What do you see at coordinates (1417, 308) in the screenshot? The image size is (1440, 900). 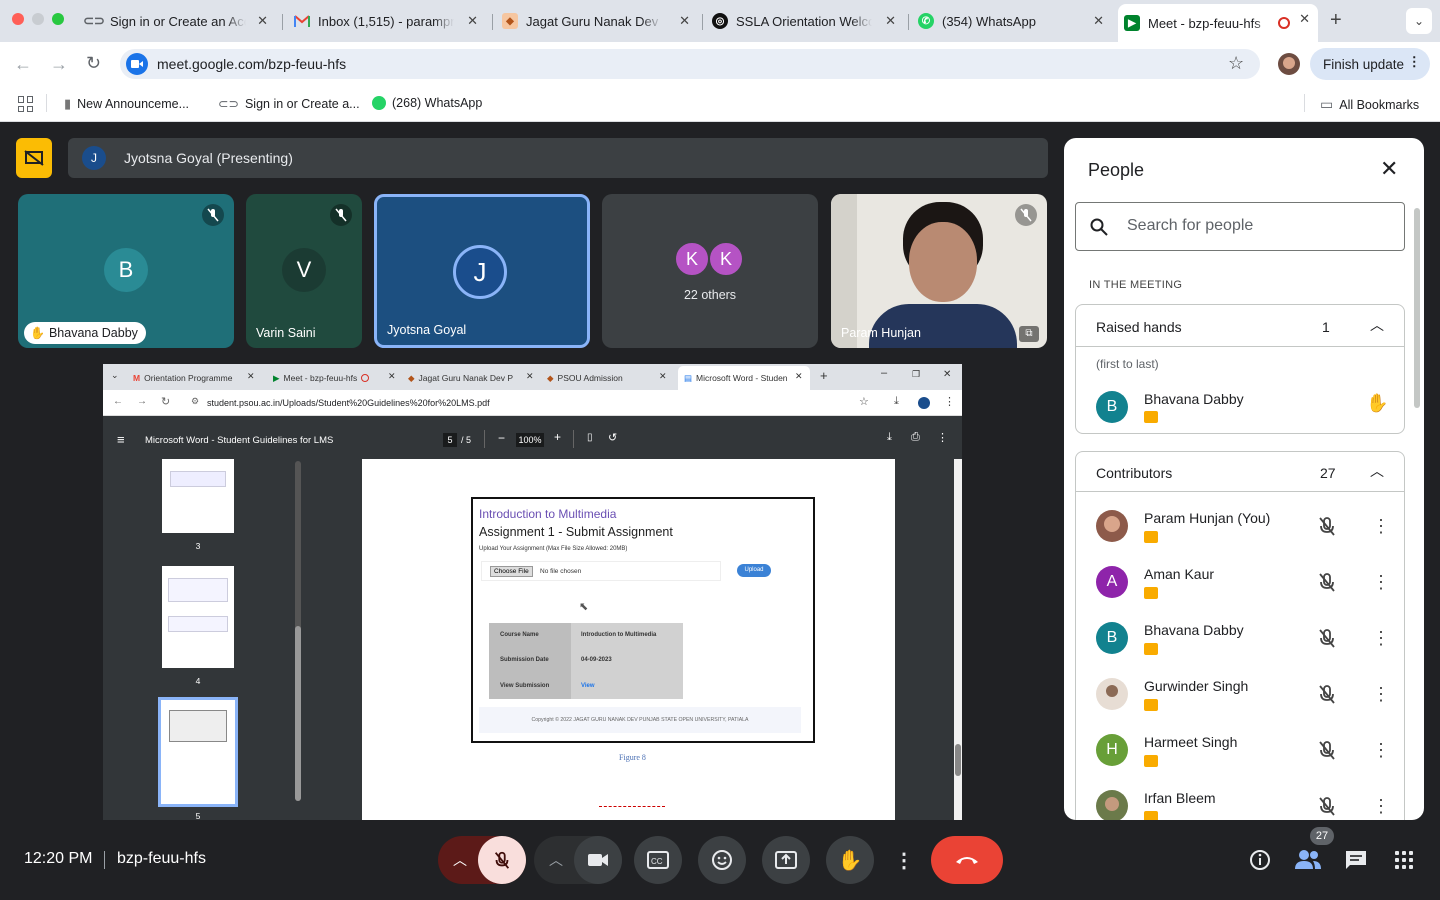 I see `panel-scrollbar` at bounding box center [1417, 308].